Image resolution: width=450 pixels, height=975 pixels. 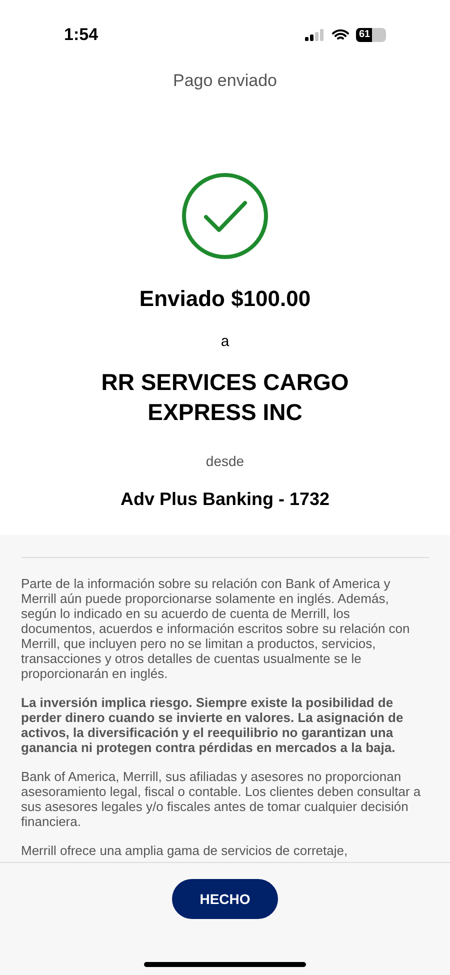 I want to click on signal-icon, so click(x=315, y=35).